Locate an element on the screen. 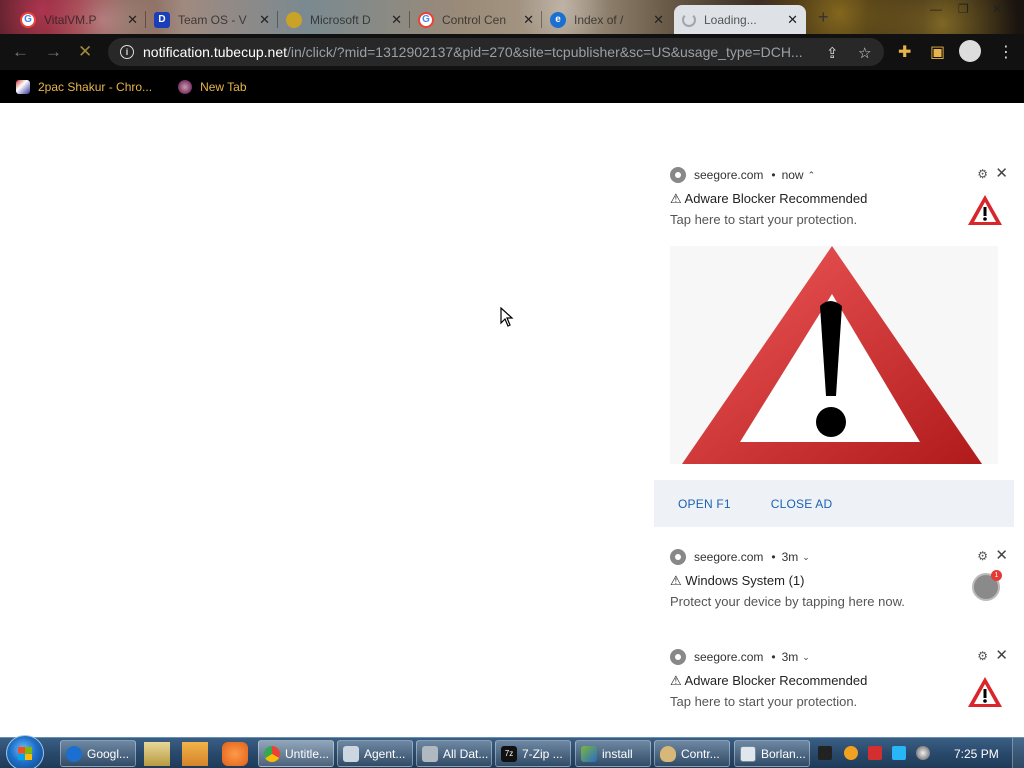 Image resolution: width=1024 pixels, height=768 pixels. notification-header: seegore.com • 3m ⌄ is located at coordinates (834, 557).